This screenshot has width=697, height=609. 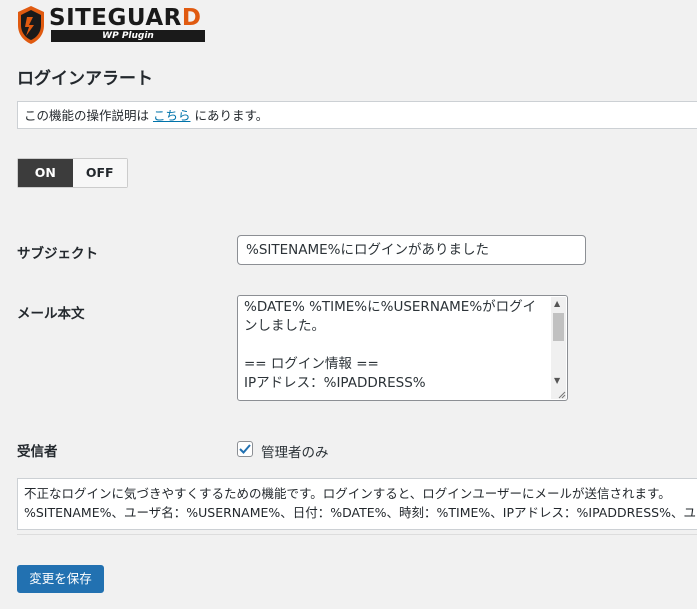 What do you see at coordinates (295, 453) in the screenshot?
I see `admin-only-label: 管理者のみ` at bounding box center [295, 453].